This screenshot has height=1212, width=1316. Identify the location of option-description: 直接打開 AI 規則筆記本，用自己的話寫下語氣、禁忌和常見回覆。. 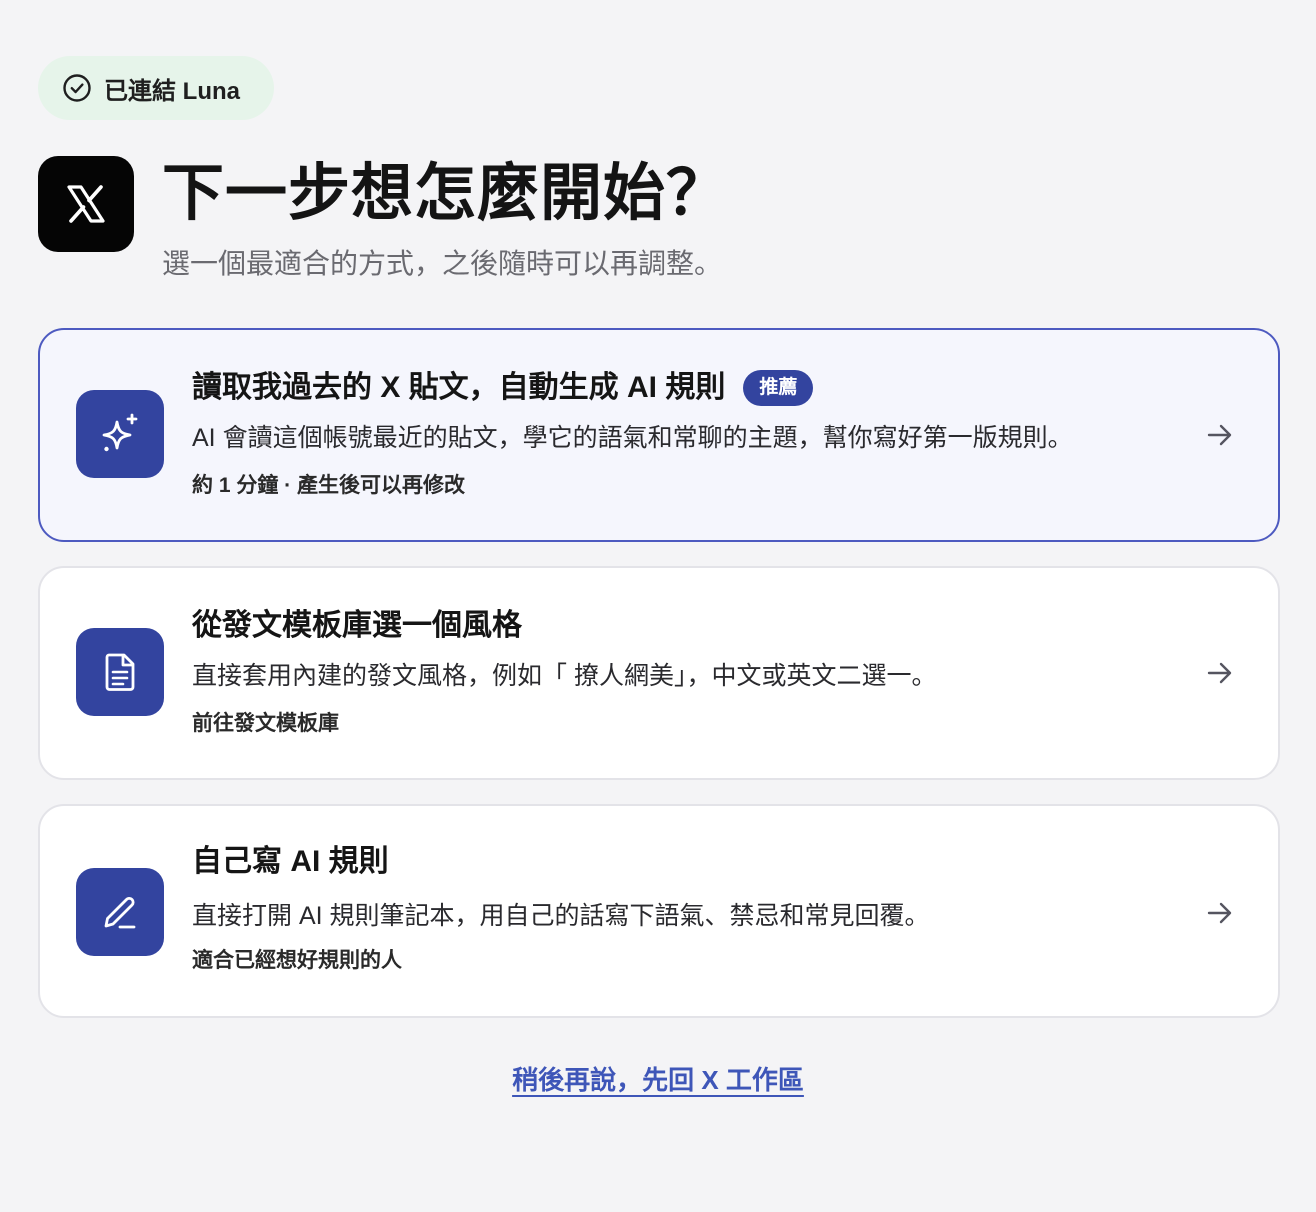
(561, 916).